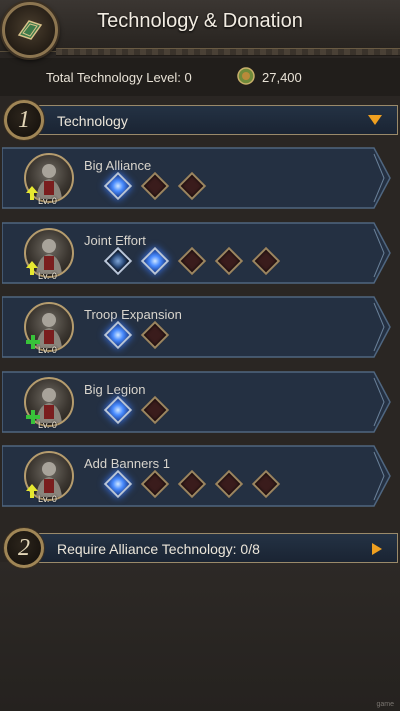 The height and width of the screenshot is (711, 400). I want to click on tech-name: Big Legion, so click(115, 389).